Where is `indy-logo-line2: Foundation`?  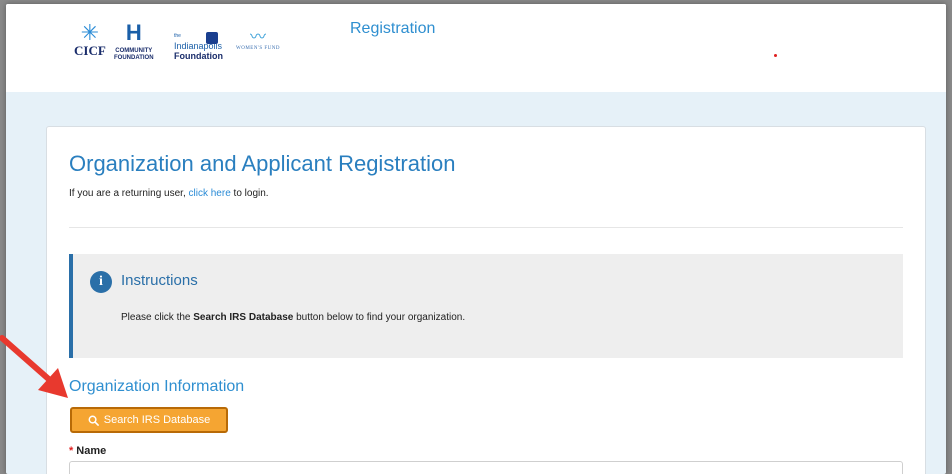 indy-logo-line2: Foundation is located at coordinates (198, 56).